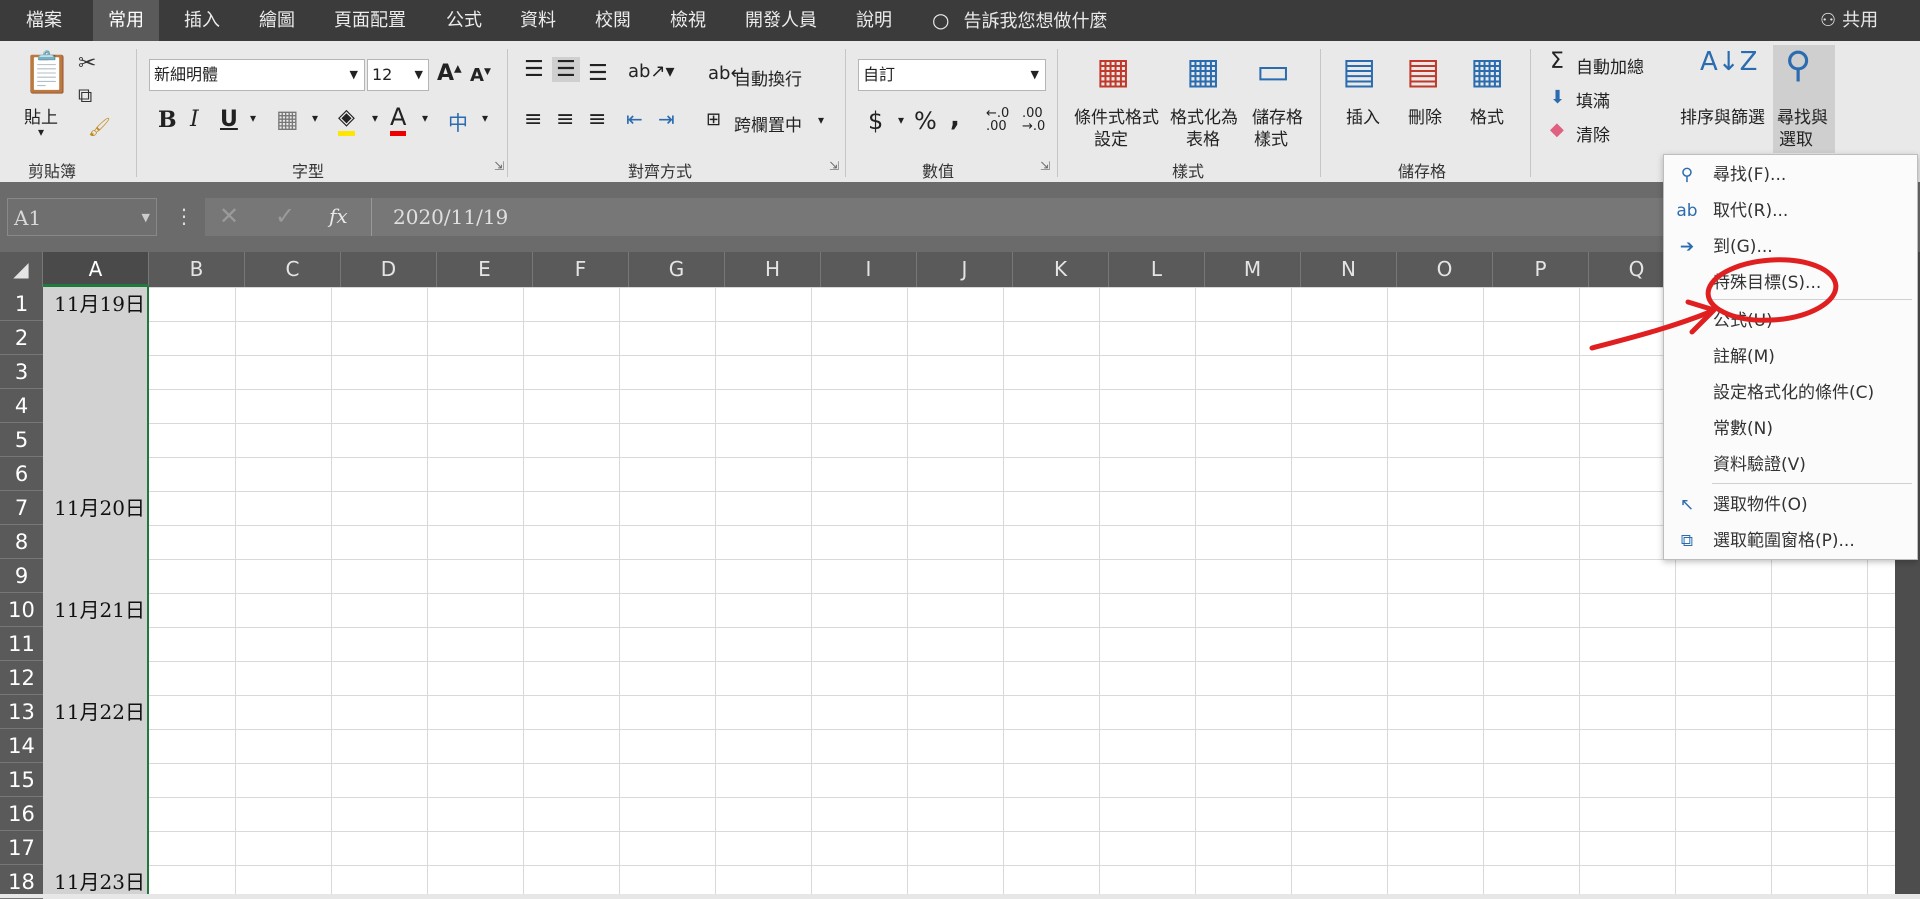 This screenshot has height=899, width=1920. I want to click on cell-styles-icon: ▭, so click(1273, 71).